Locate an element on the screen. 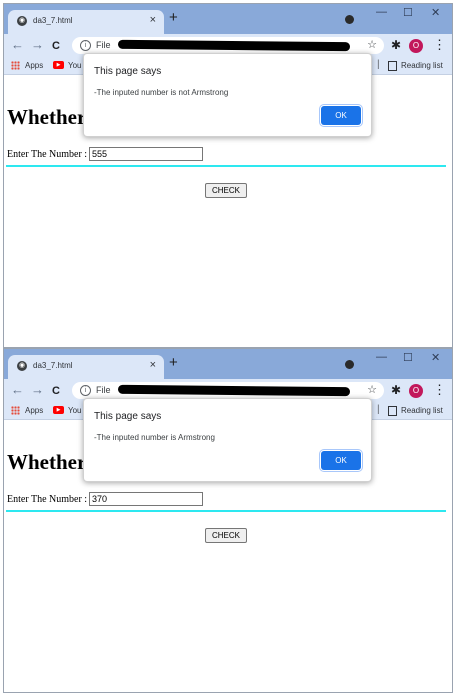 This screenshot has height=699, width=457. dialog-message: -The inputed number is not Armstrong is located at coordinates (161, 92).